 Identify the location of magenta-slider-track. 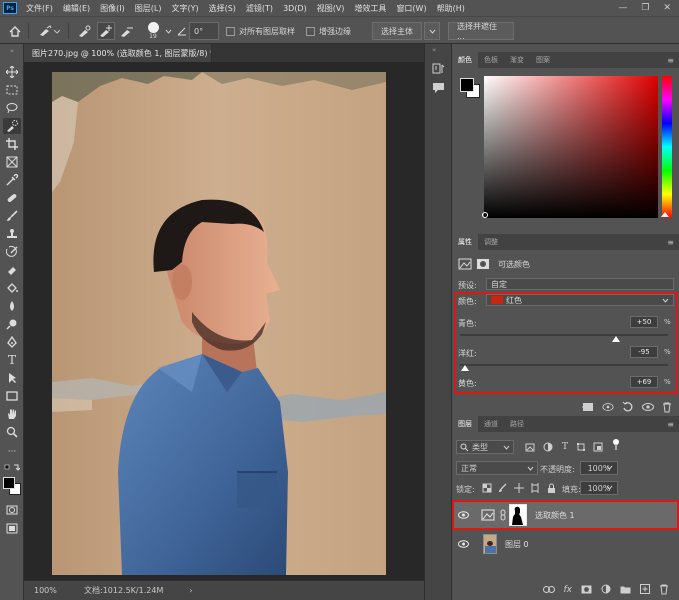
(564, 365).